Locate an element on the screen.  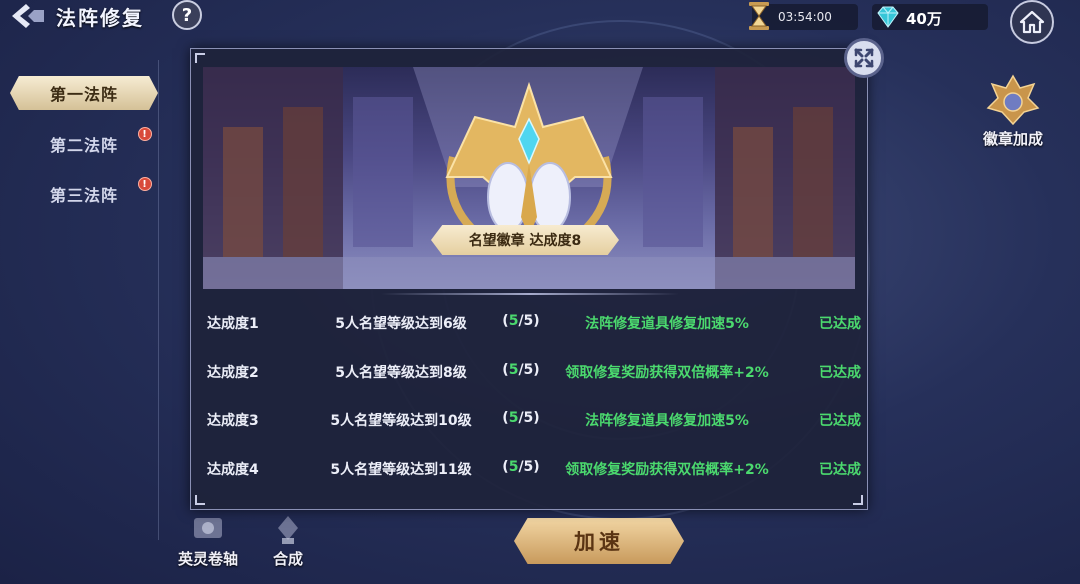
panel-divider is located at coordinates (530, 294).